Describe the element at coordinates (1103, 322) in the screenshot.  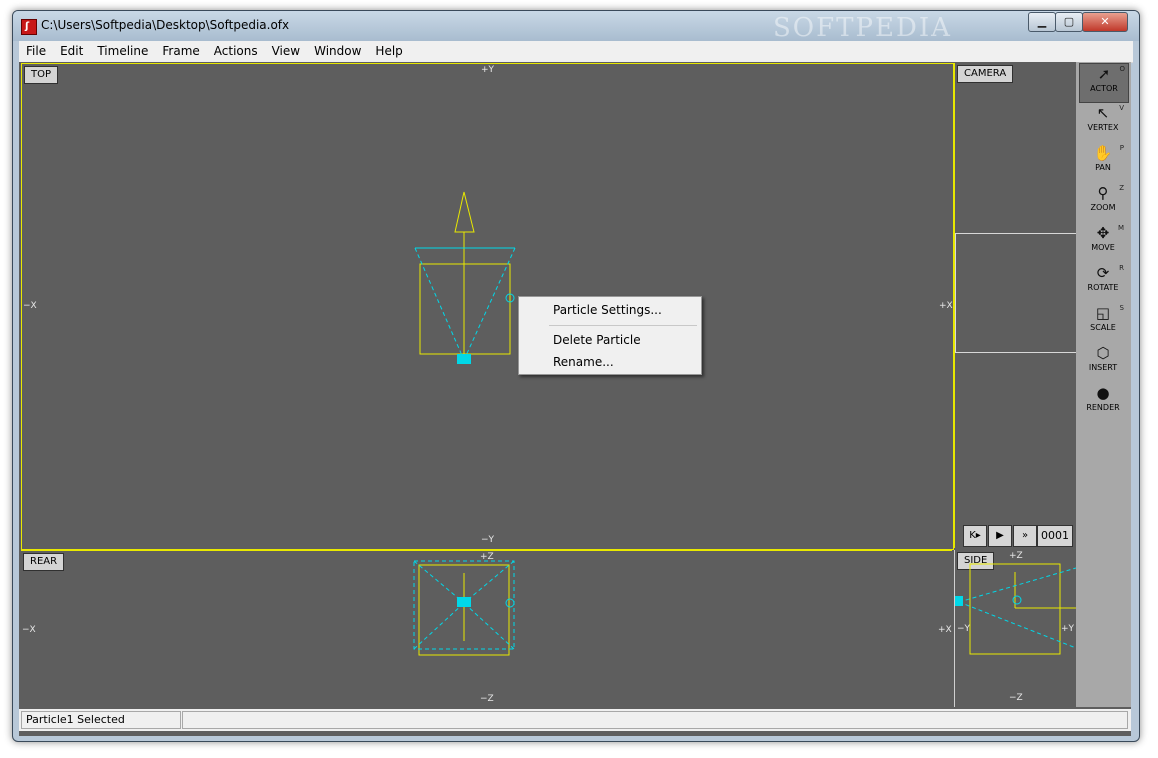
I see `tool-scale: S ◱ SCALE` at that location.